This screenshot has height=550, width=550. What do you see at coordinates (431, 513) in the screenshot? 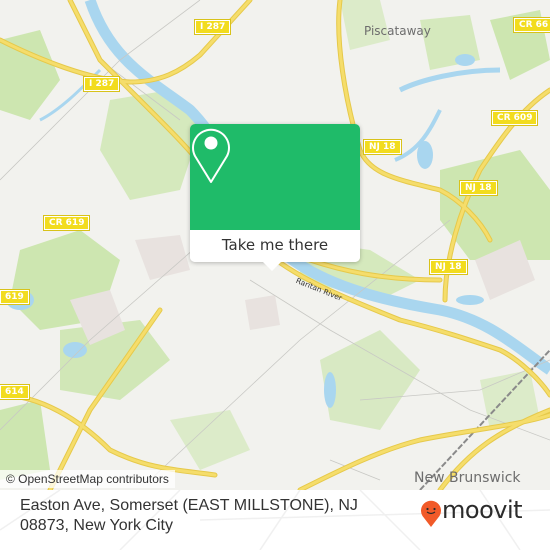
I see `moovit-pin-icon` at bounding box center [431, 513].